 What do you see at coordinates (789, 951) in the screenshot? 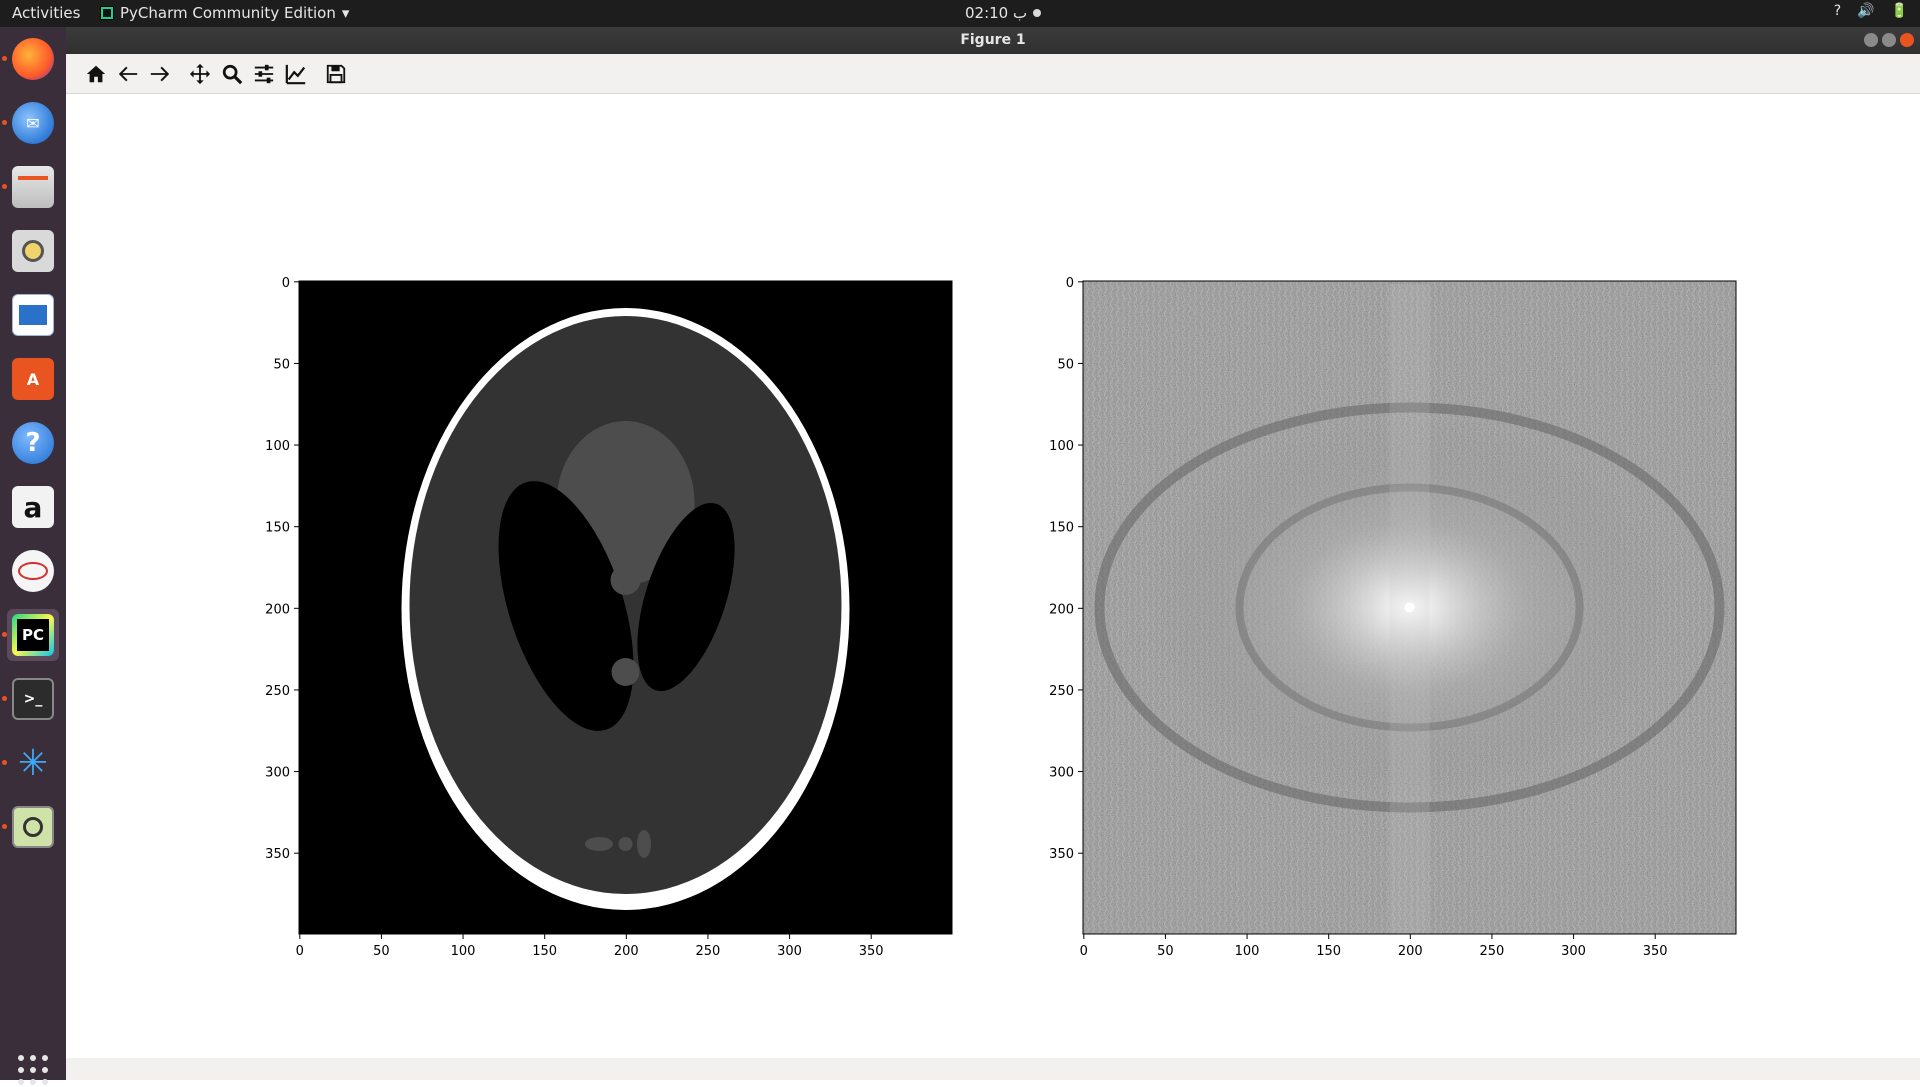
I see `x-tick-label: 300` at bounding box center [789, 951].